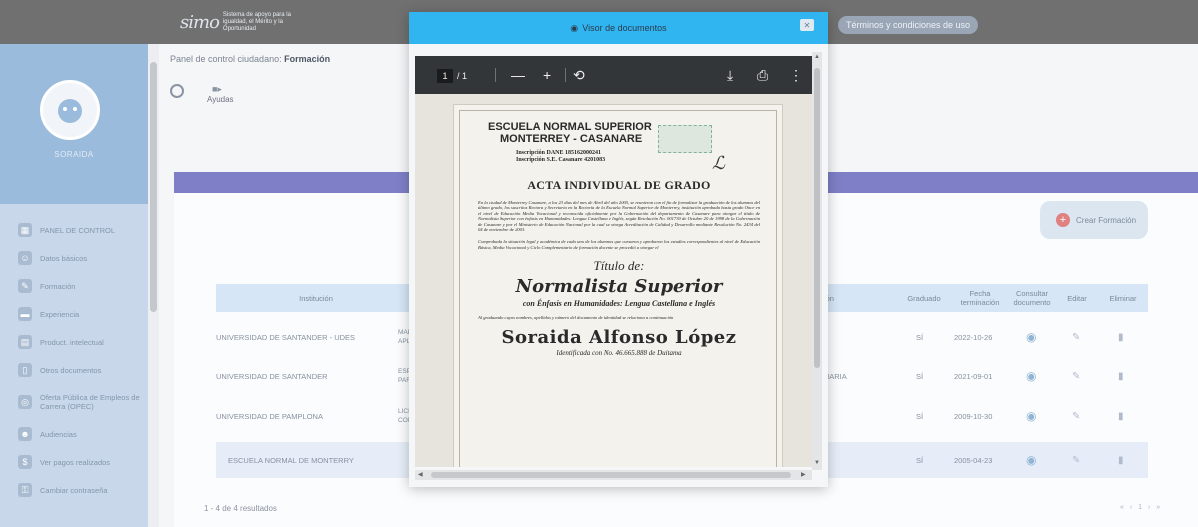 The image size is (1198, 527). I want to click on column-header-fecha: Fecha terminación, so click(980, 298).